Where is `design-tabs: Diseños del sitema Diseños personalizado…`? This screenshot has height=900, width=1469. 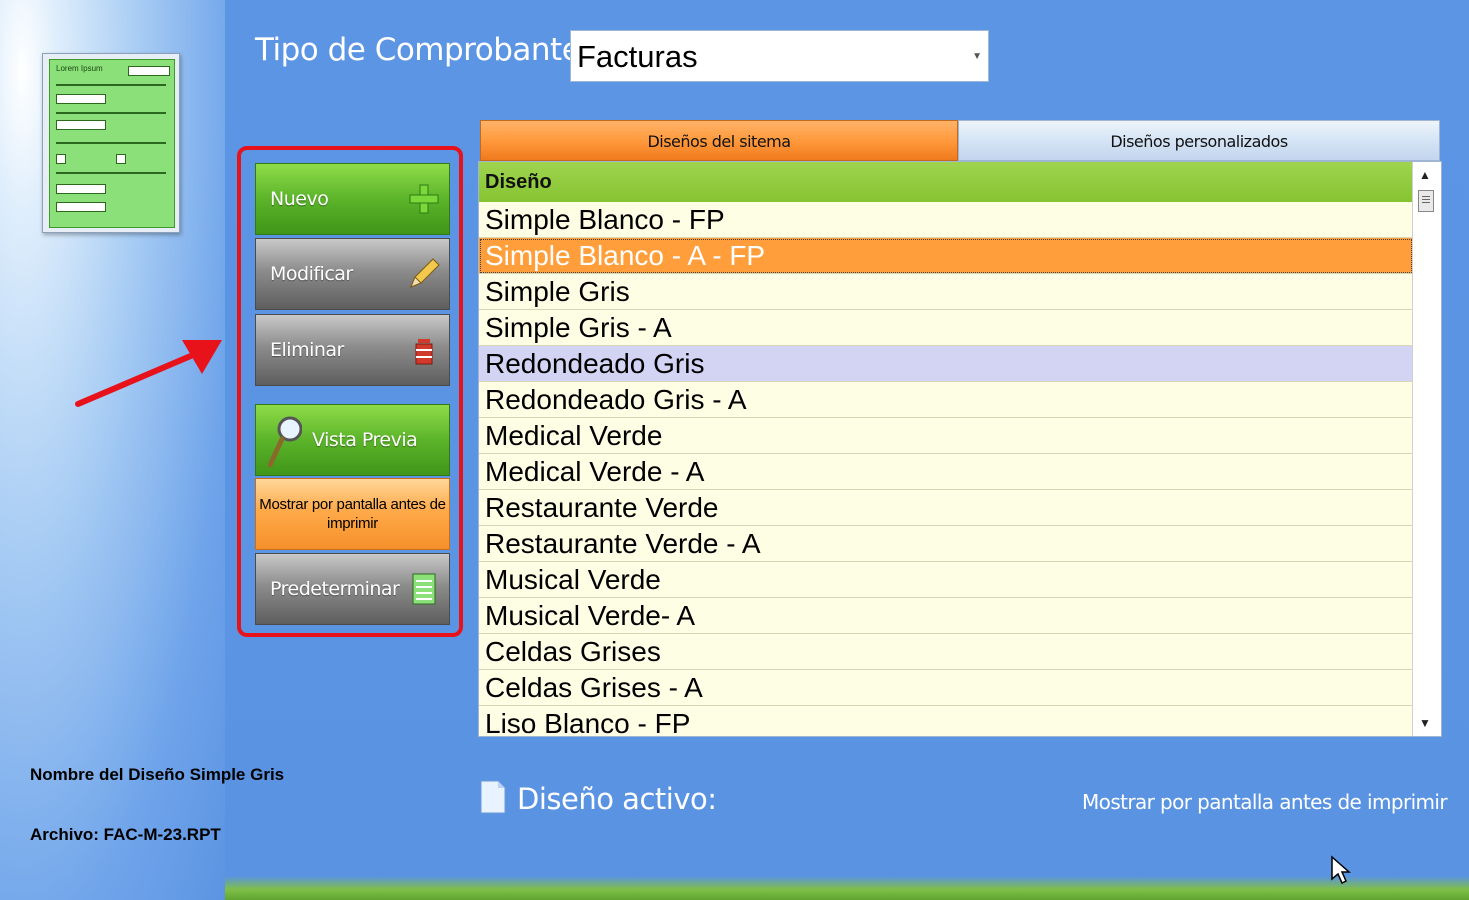
design-tabs: Diseños del sitema Diseños personalizado… is located at coordinates (960, 140).